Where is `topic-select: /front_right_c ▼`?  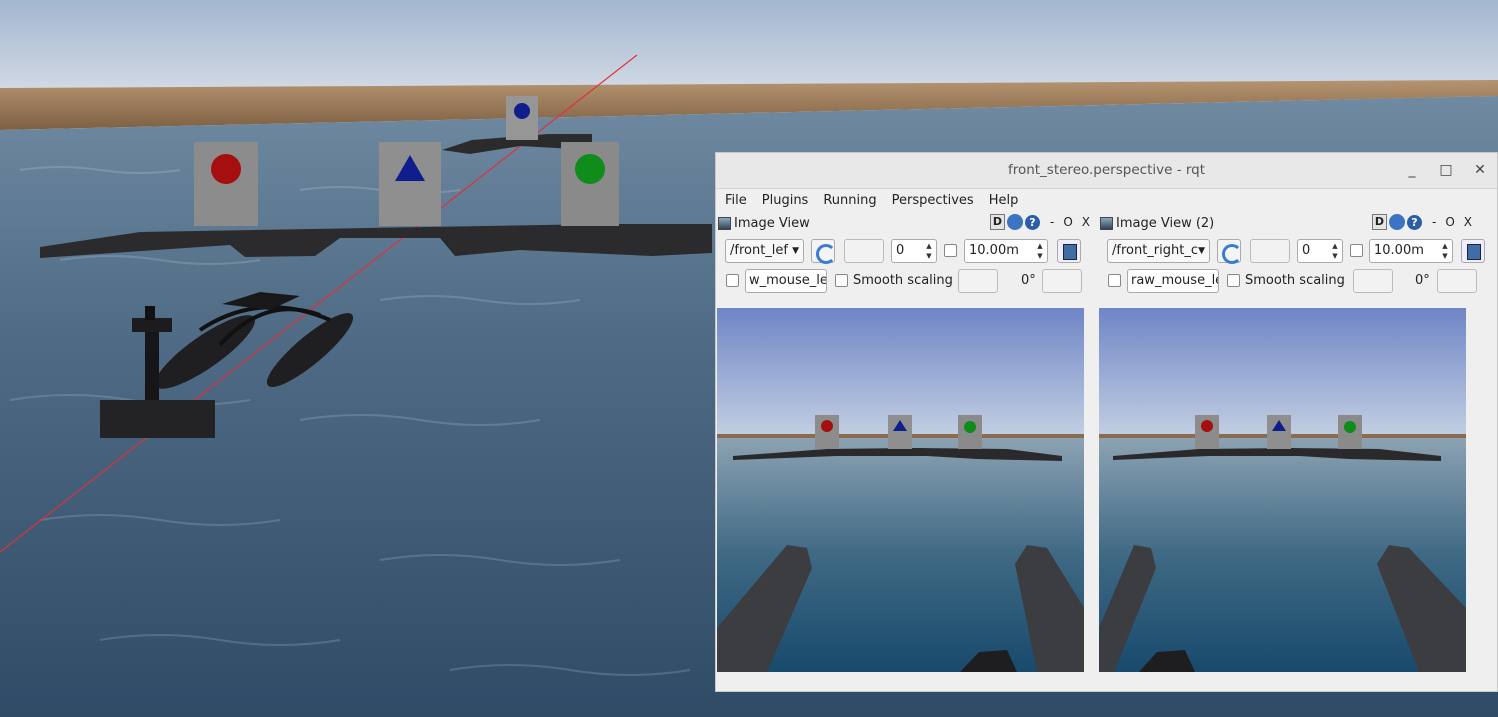 topic-select: /front_right_c ▼ is located at coordinates (1158, 251).